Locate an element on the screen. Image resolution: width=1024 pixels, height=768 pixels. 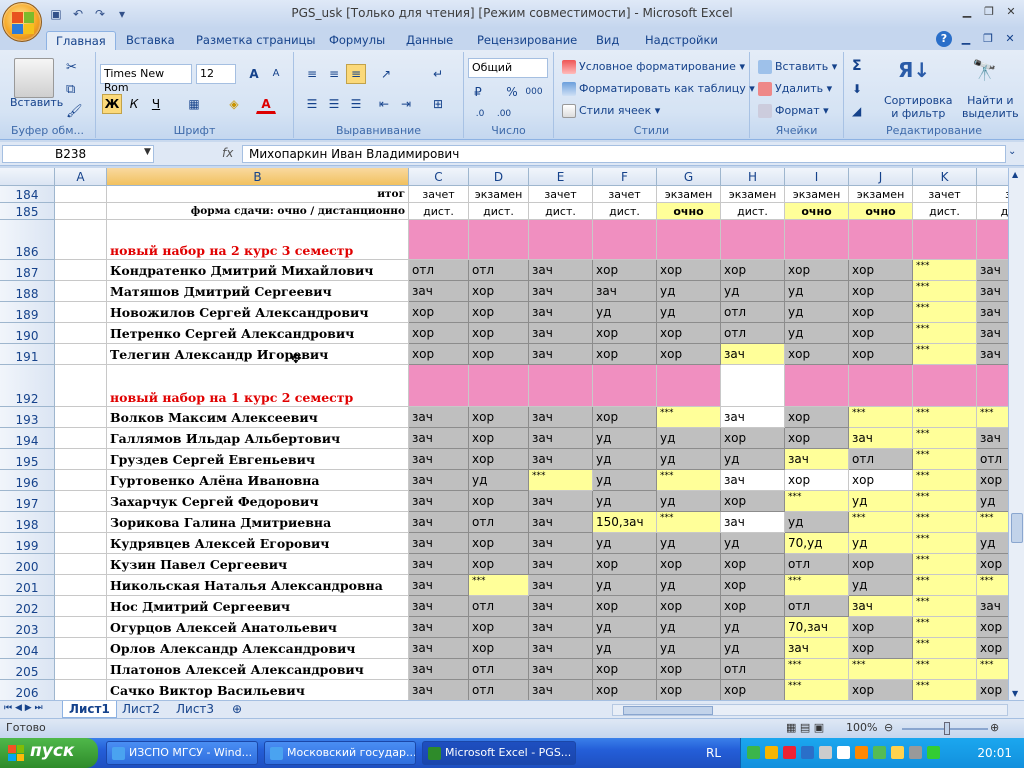
tab-home: Главная is located at coordinates (81, 40).